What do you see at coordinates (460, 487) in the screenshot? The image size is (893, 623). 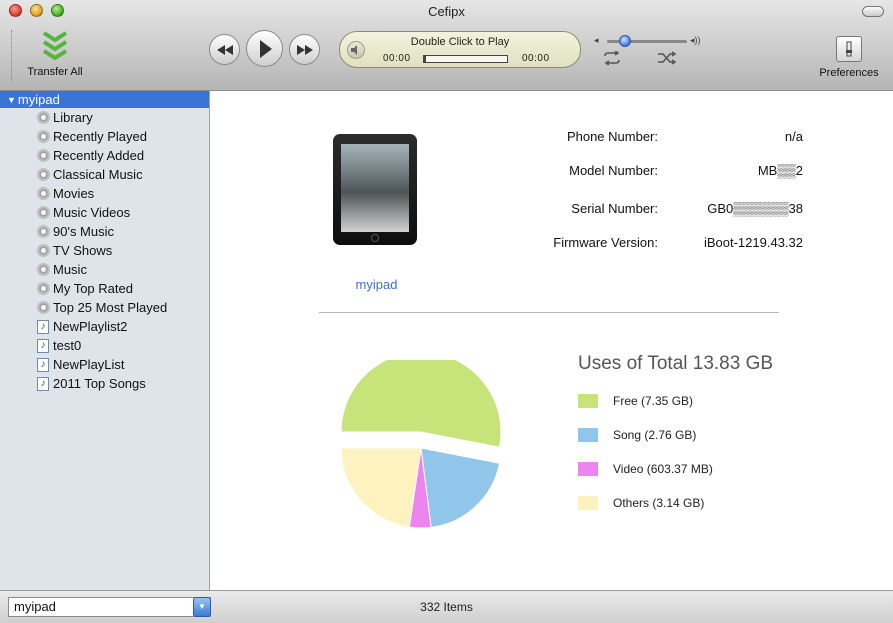 I see `pie-slice-song` at bounding box center [460, 487].